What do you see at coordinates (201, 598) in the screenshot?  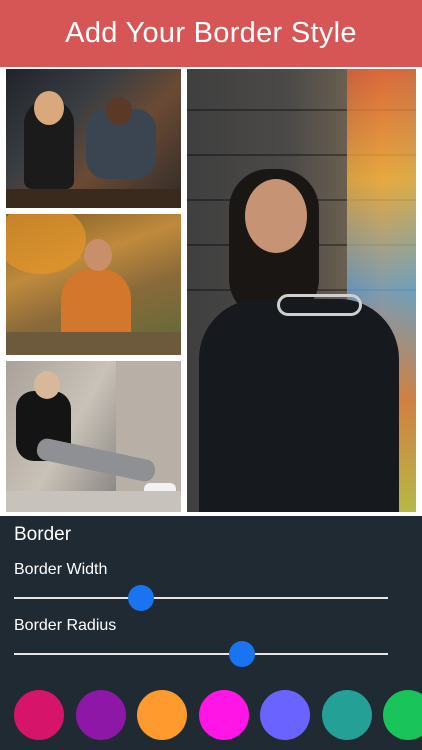 I see `border-width-slider-track` at bounding box center [201, 598].